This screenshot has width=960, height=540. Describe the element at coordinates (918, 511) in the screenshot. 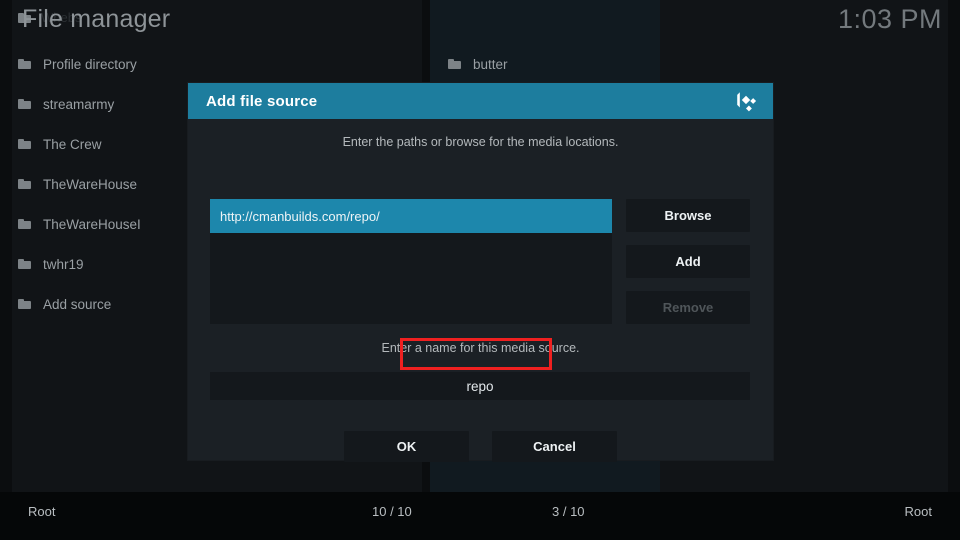

I see `status-right-path: Root` at that location.